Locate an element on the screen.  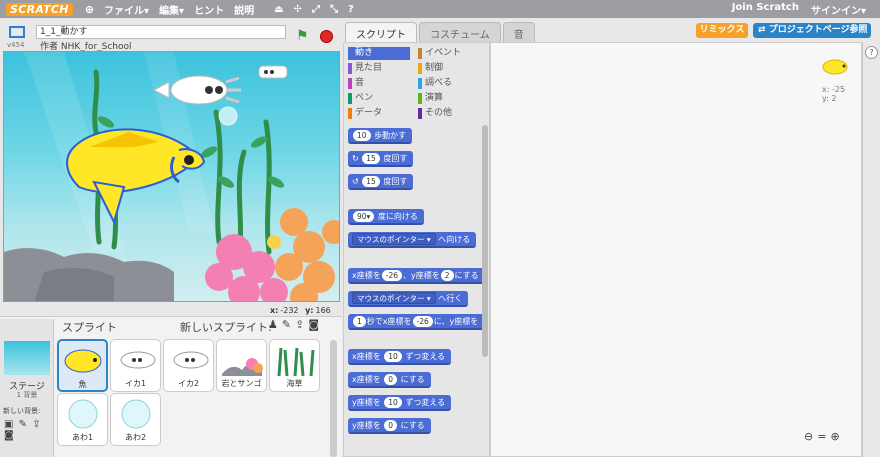
zoom-reset-icon: = is located at coordinates (821, 436).